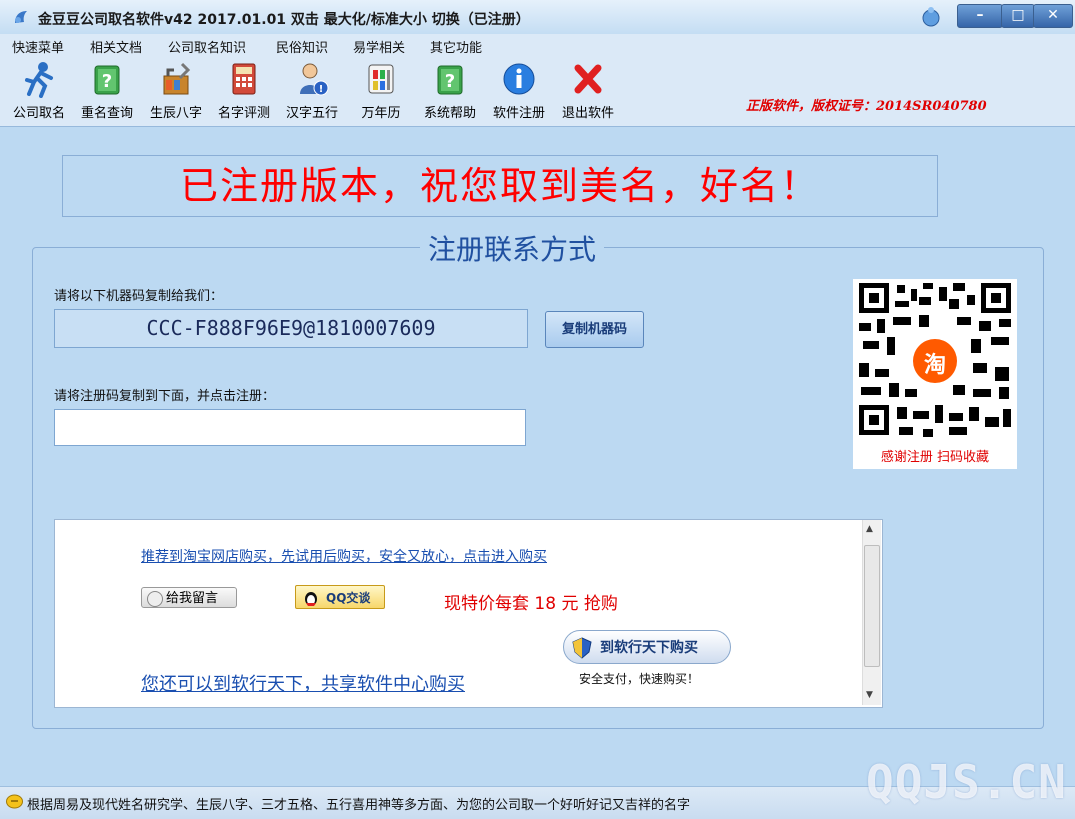 The width and height of the screenshot is (1075, 819). I want to click on taobao-link: 推荐到淘宝网店购买，先试用后购买，安全又放心，点击进入购买, so click(344, 556).